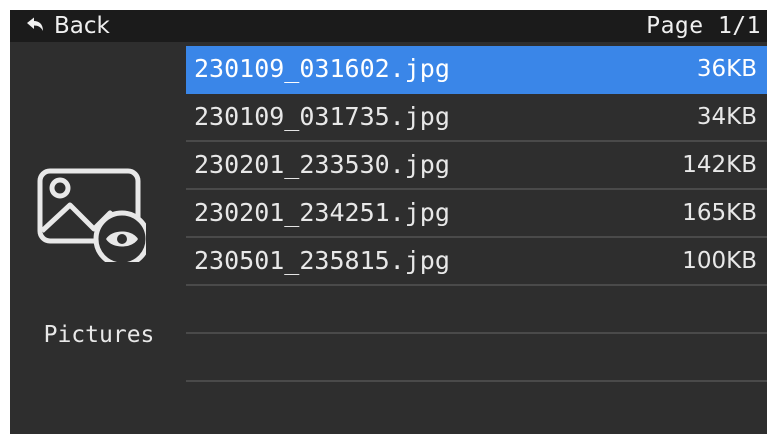 This screenshot has height=434, width=767. What do you see at coordinates (388, 26) in the screenshot?
I see `top-bar: Back Page 1/1` at bounding box center [388, 26].